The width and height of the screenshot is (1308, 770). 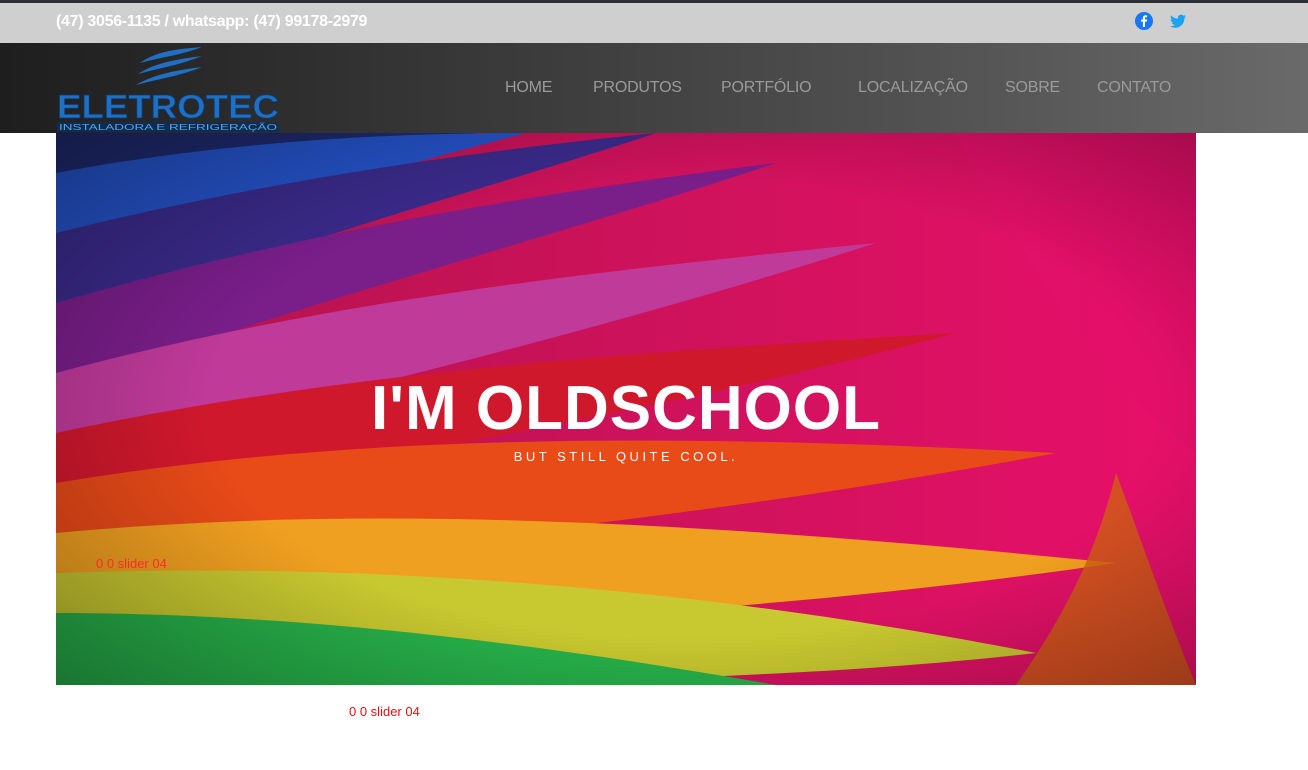 What do you see at coordinates (1178, 21) in the screenshot?
I see `twitter-icon` at bounding box center [1178, 21].